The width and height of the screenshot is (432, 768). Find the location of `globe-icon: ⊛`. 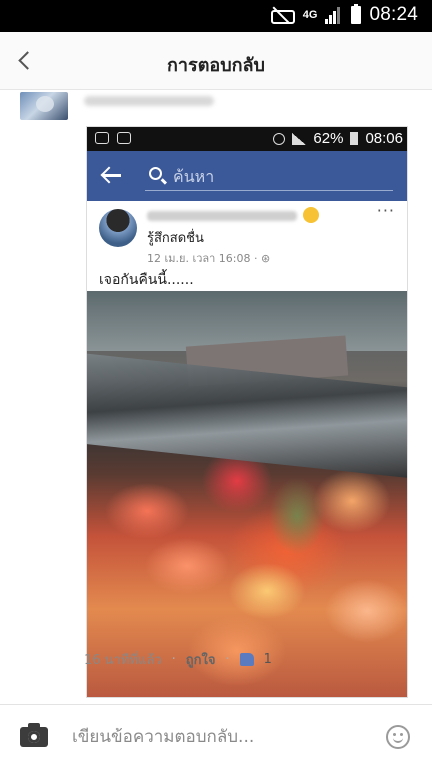

globe-icon: ⊛ is located at coordinates (265, 258).